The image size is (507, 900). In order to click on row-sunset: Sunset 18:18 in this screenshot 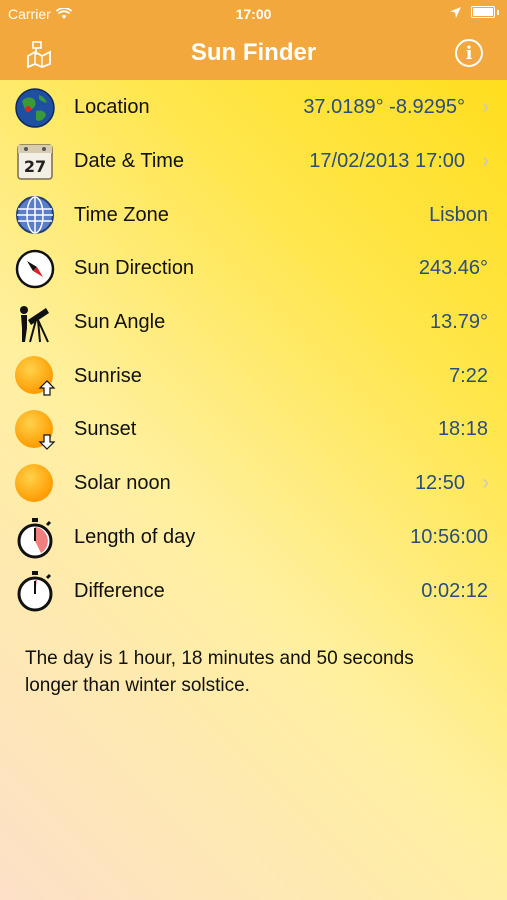, I will do `click(253, 430)`.